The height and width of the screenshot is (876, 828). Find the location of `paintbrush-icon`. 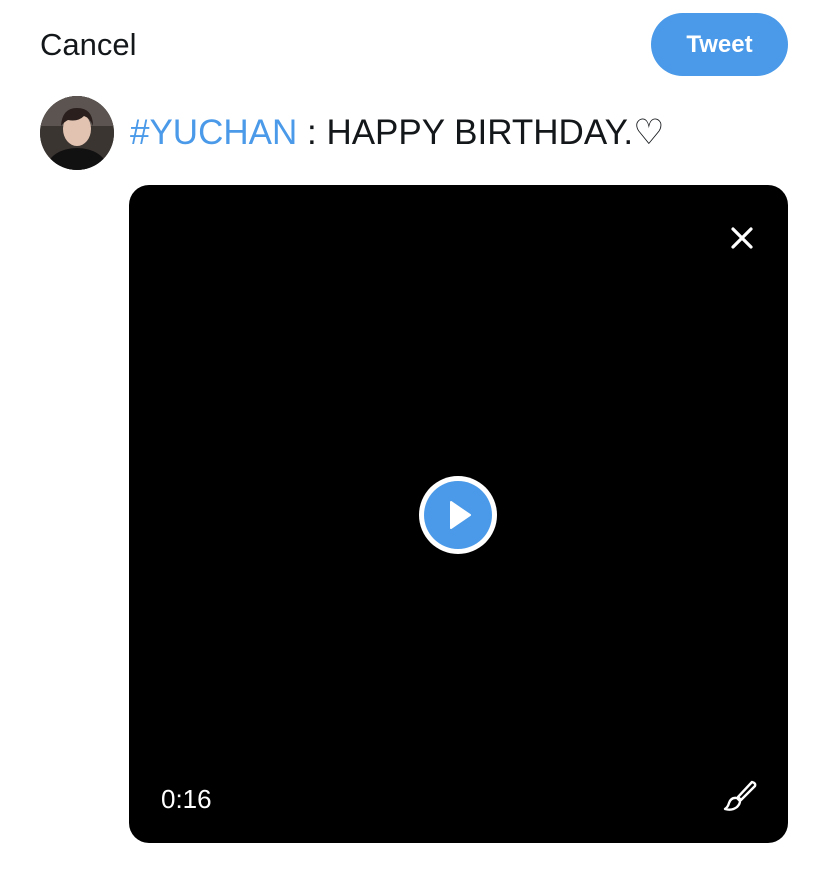

paintbrush-icon is located at coordinates (740, 795).